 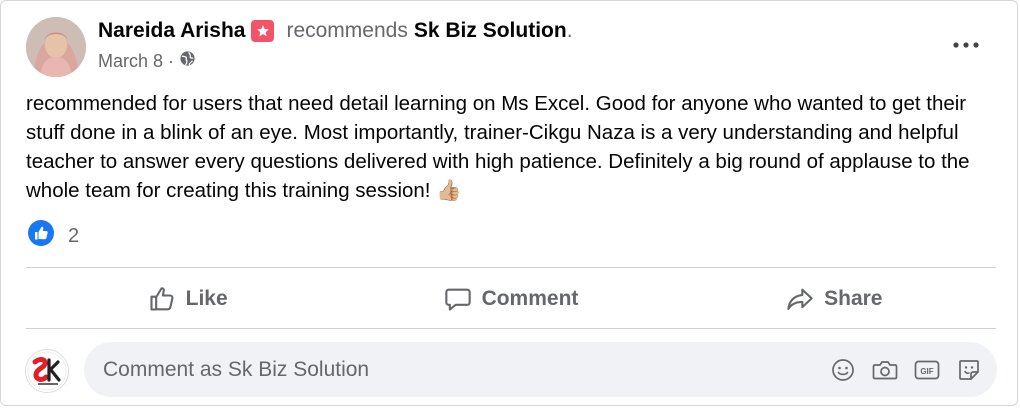 I want to click on reaction-count: 2, so click(x=74, y=235).